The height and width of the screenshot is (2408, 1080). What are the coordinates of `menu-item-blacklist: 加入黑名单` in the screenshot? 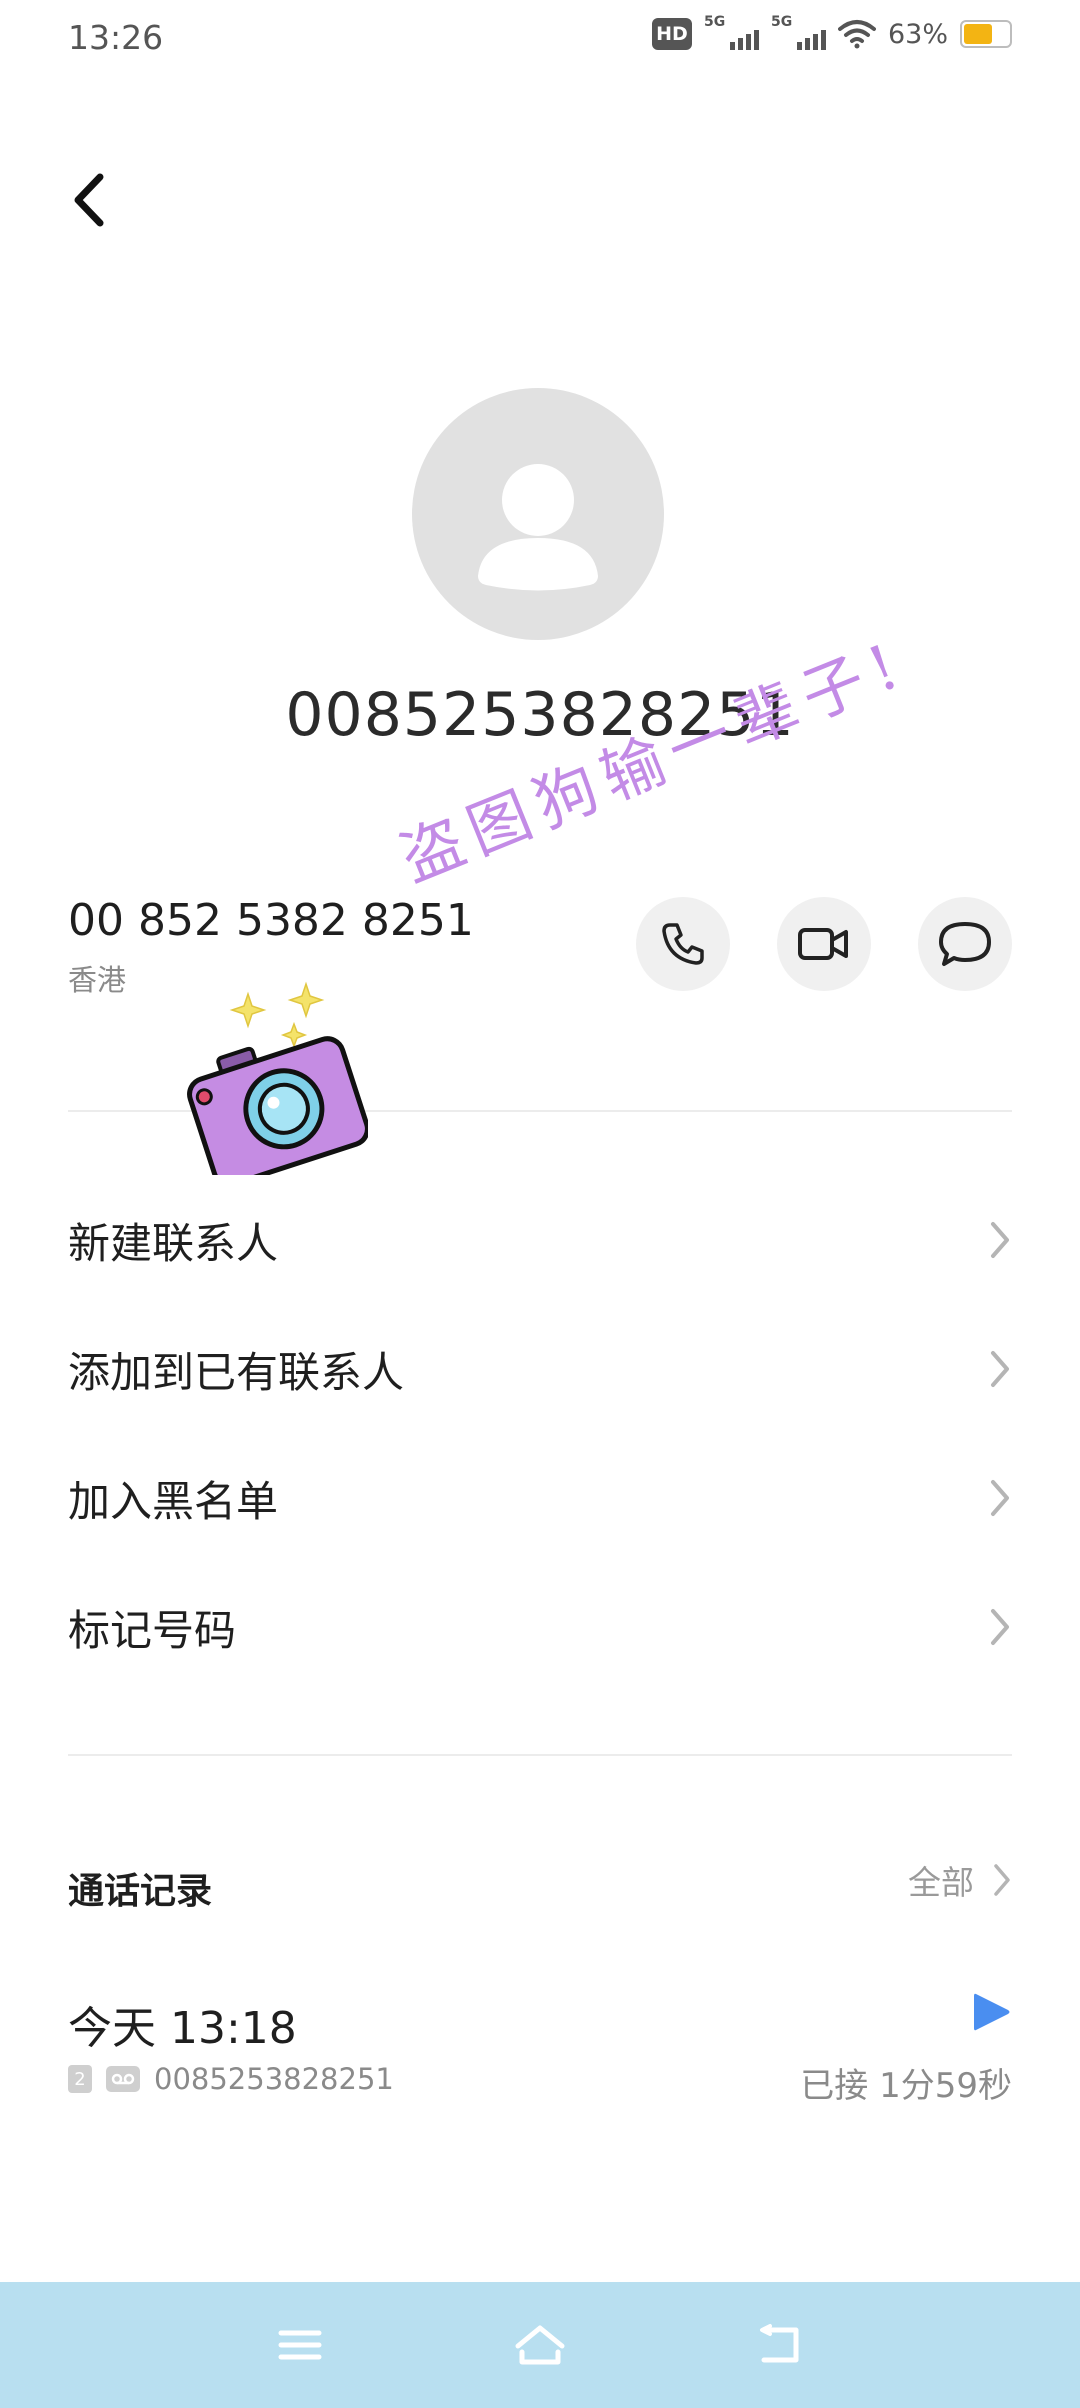 It's located at (540, 1498).